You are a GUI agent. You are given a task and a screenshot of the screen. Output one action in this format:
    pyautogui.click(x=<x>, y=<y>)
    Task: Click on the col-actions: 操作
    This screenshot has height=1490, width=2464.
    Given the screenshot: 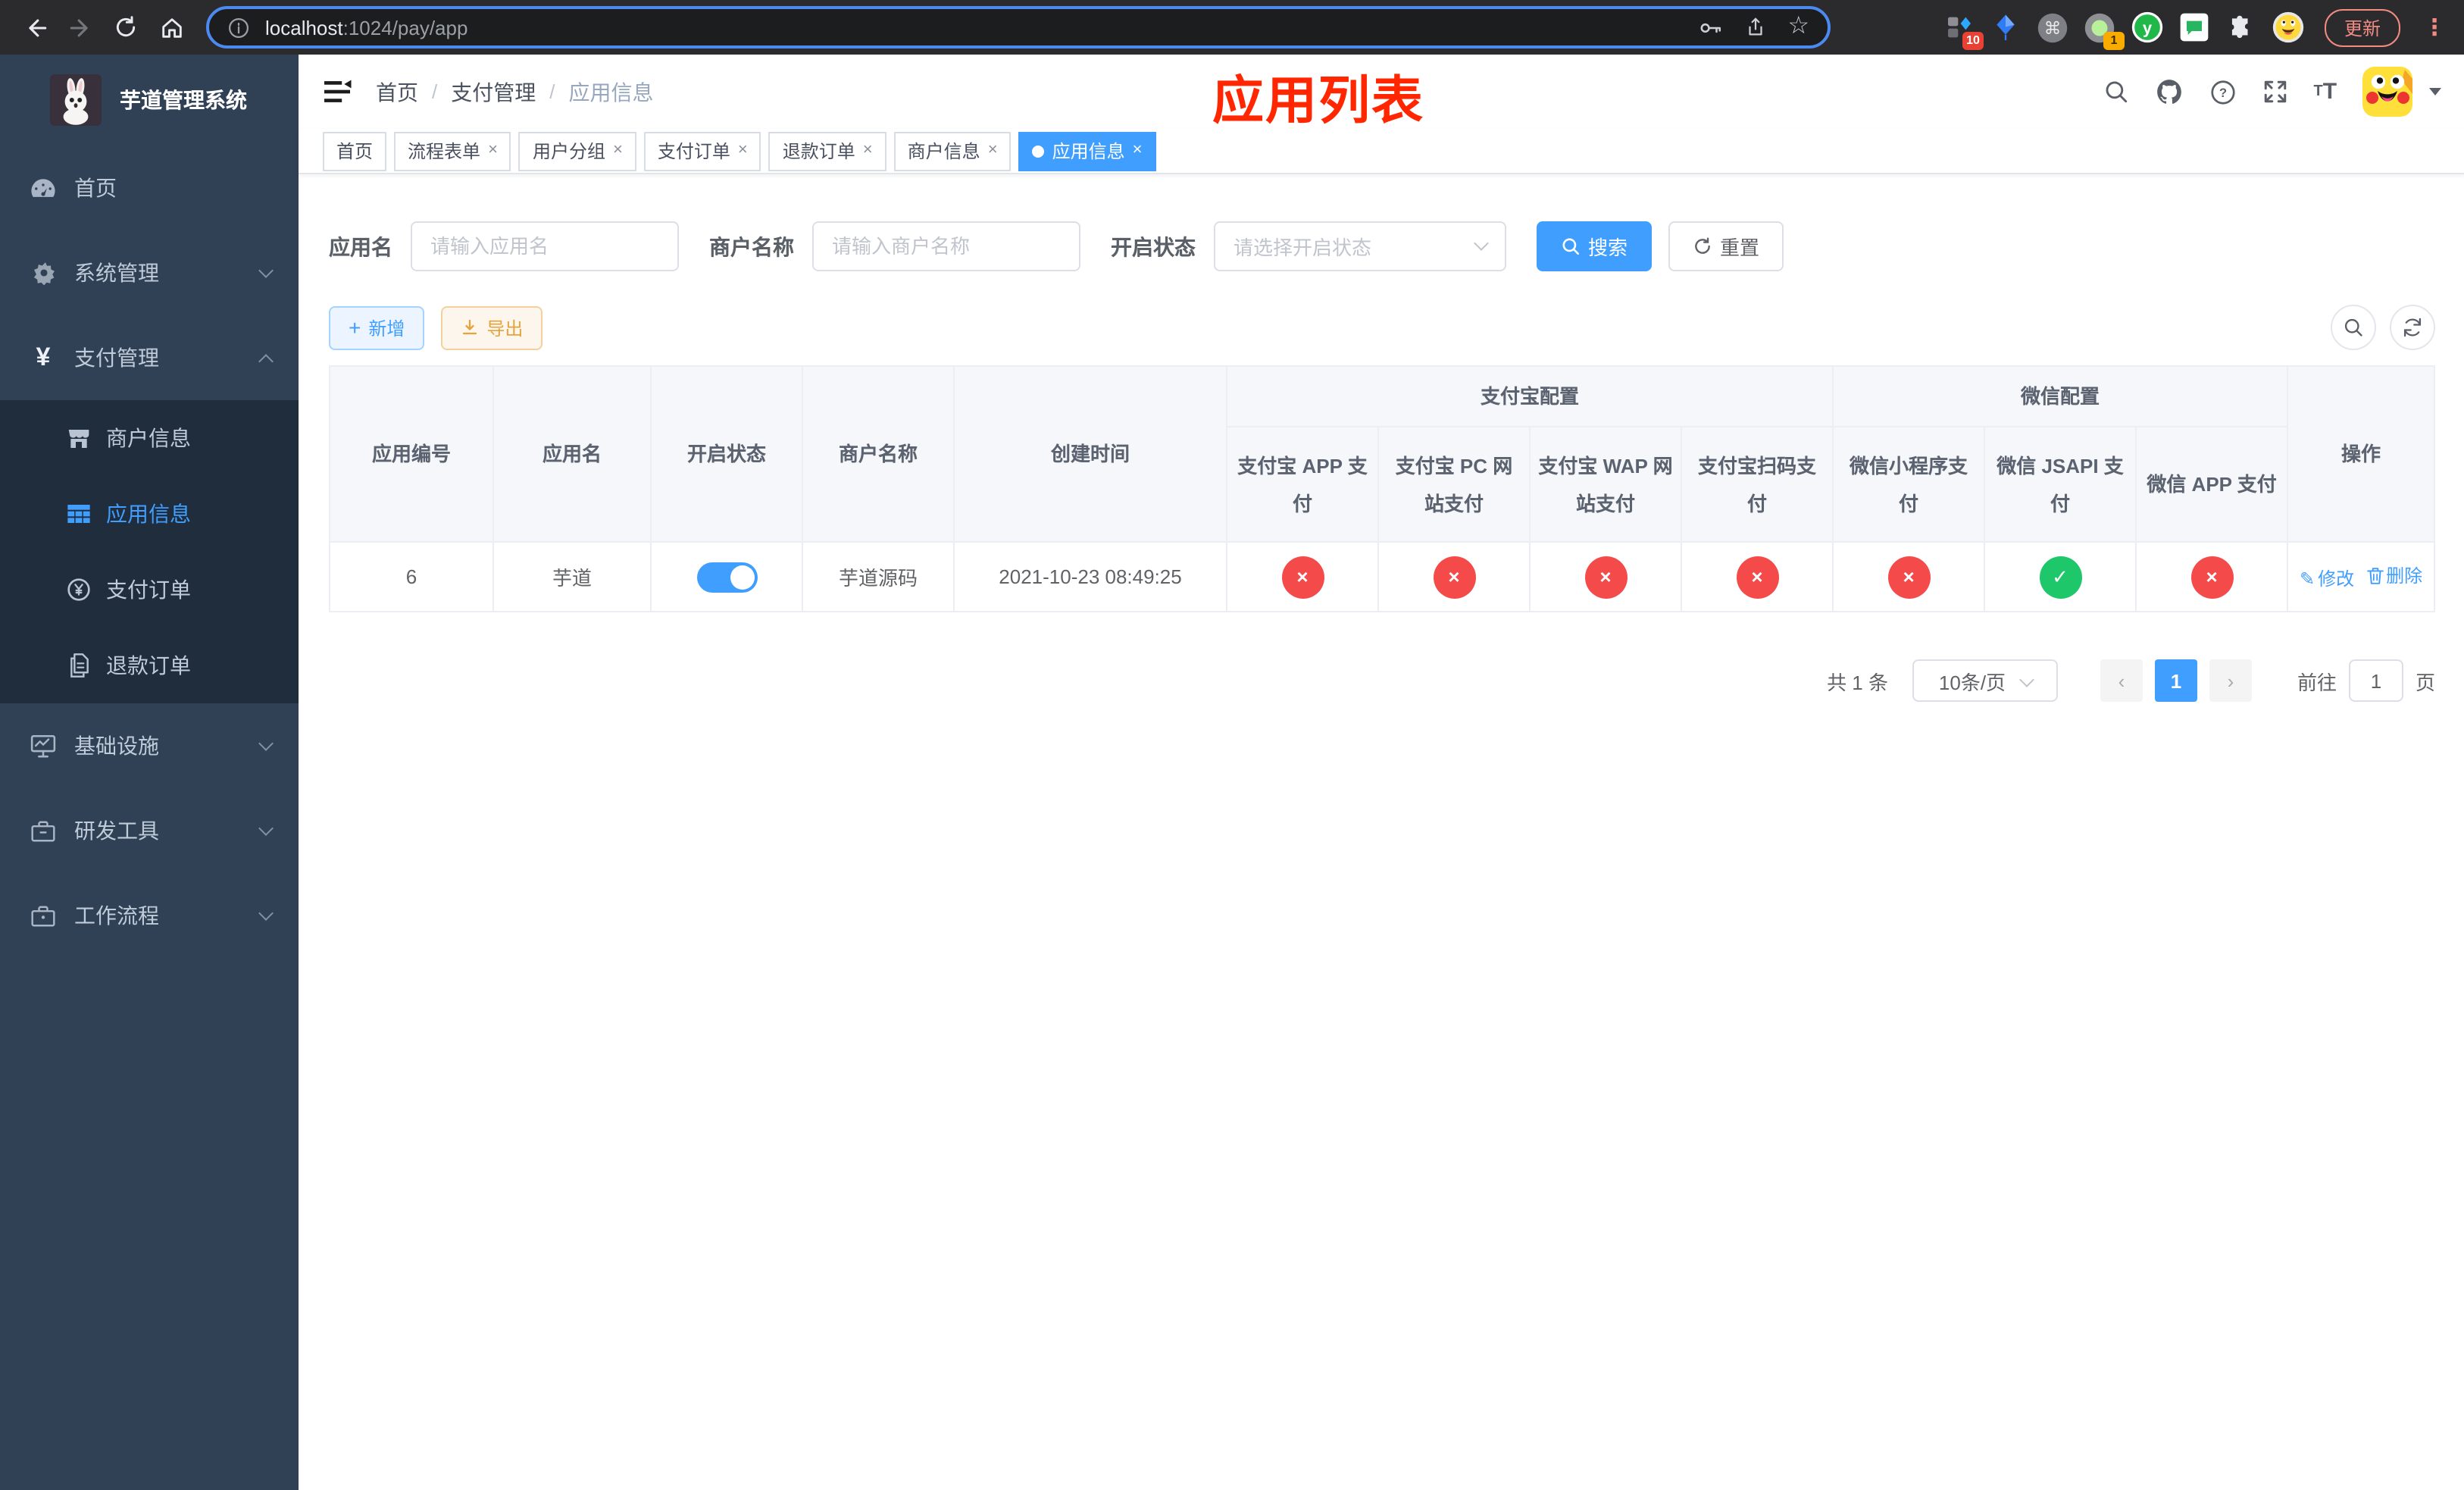 What is the action you would take?
    pyautogui.click(x=2361, y=454)
    